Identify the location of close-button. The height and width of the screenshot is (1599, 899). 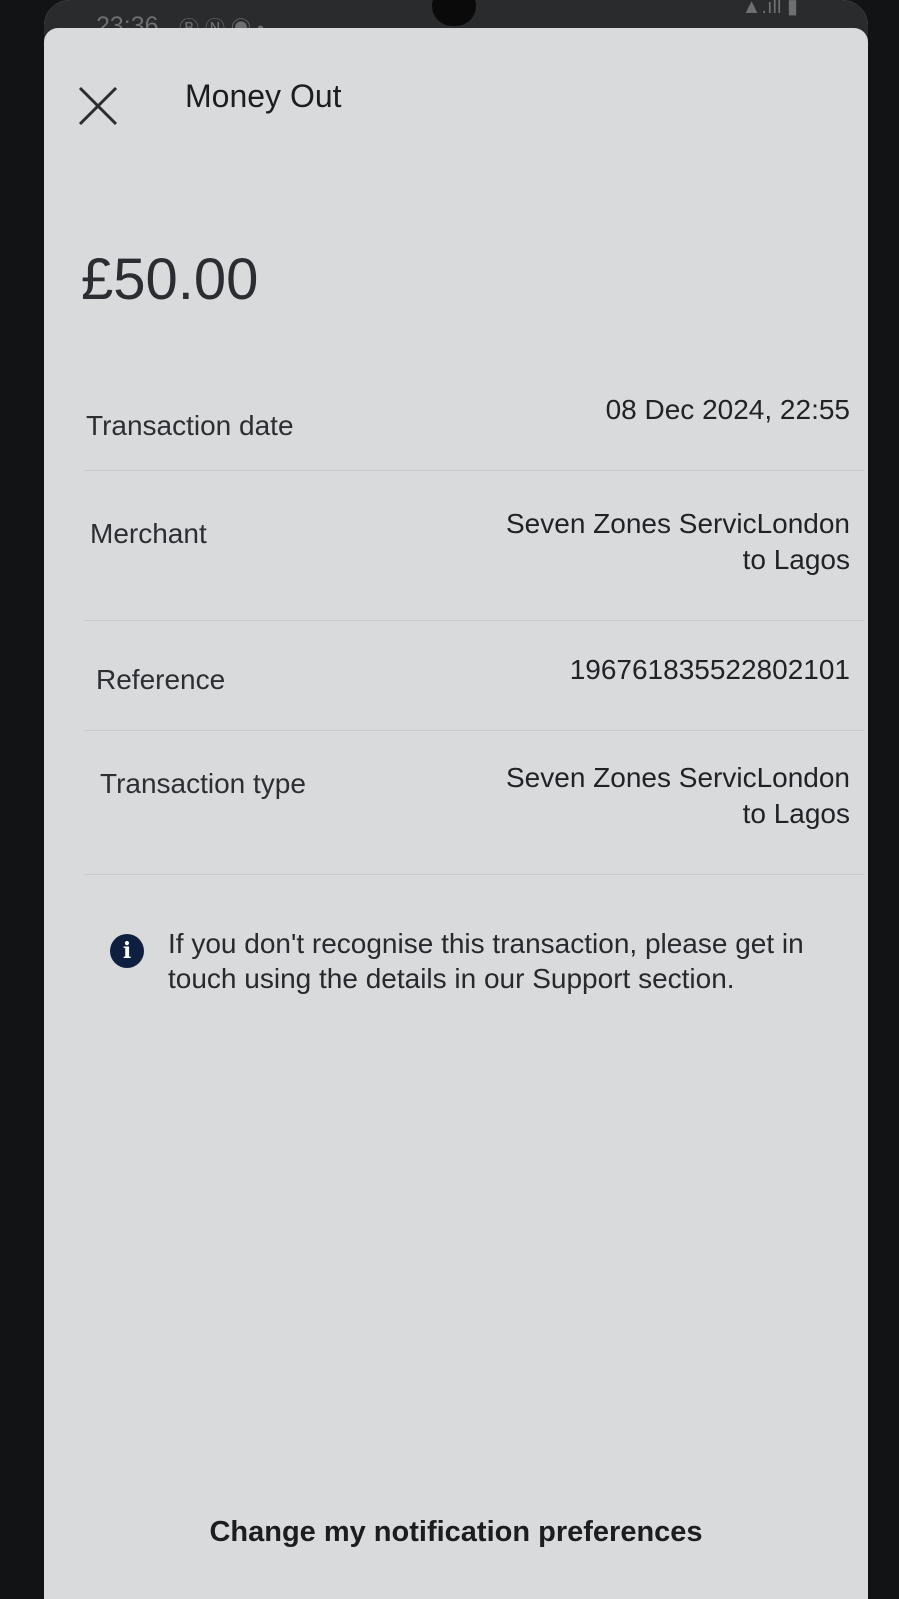
(98, 106).